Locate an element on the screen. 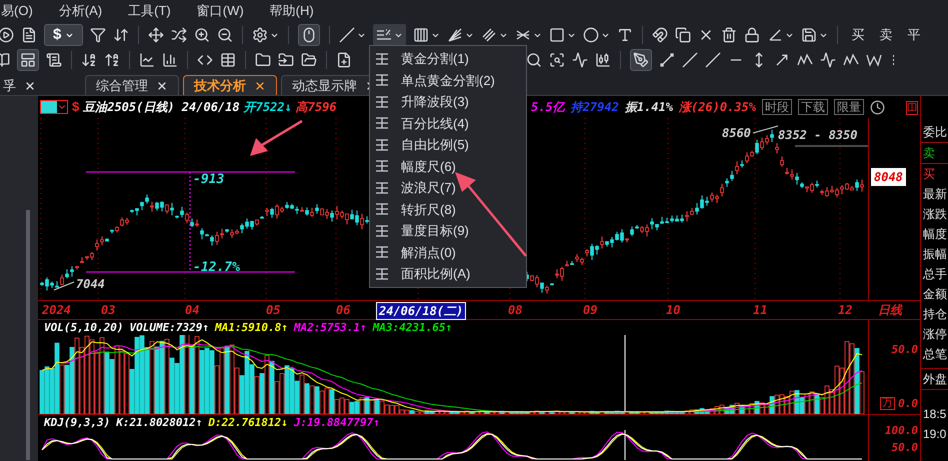 This screenshot has width=948, height=461. volume-legend: VOLUME:7329↑ is located at coordinates (169, 327).